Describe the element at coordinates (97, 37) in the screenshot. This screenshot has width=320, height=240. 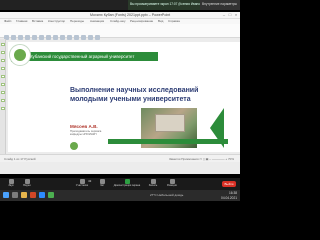
I see `replace-icon` at that location.